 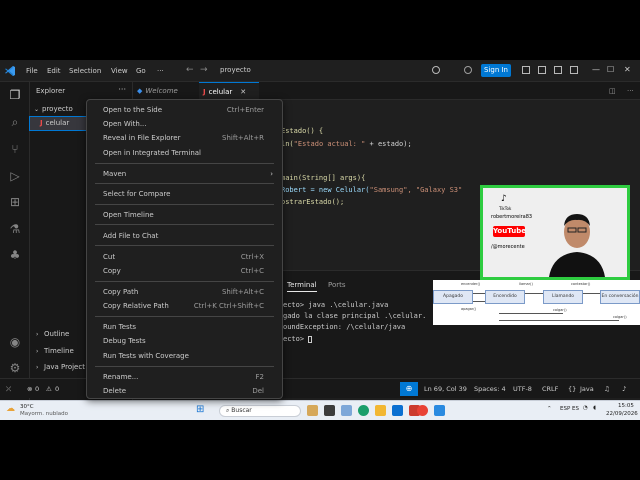 What do you see at coordinates (184, 327) in the screenshot?
I see `menu-run-tests: Run Tests` at bounding box center [184, 327].